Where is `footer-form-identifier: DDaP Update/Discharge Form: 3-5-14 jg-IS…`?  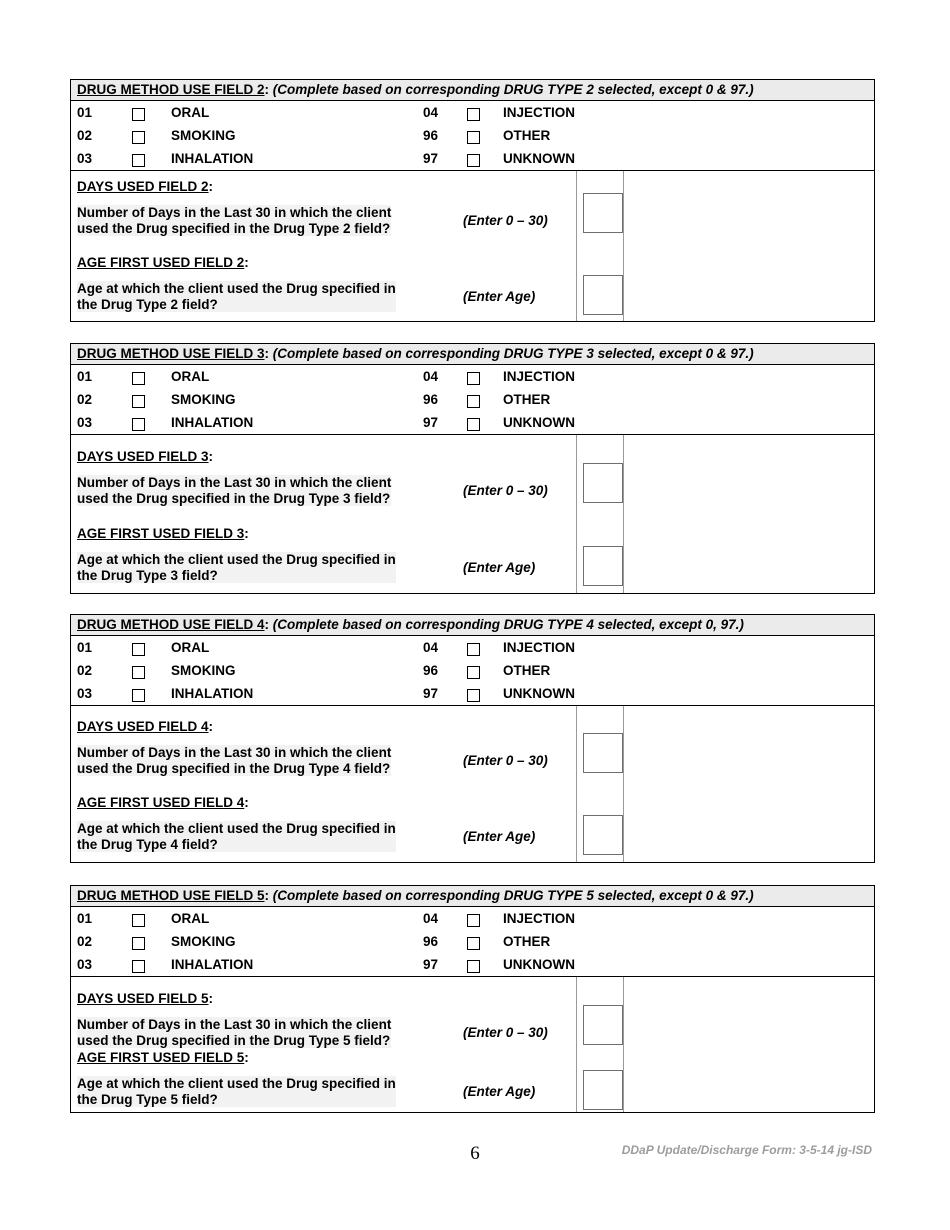 footer-form-identifier: DDaP Update/Discharge Form: 3-5-14 jg-IS… is located at coordinates (746, 1150).